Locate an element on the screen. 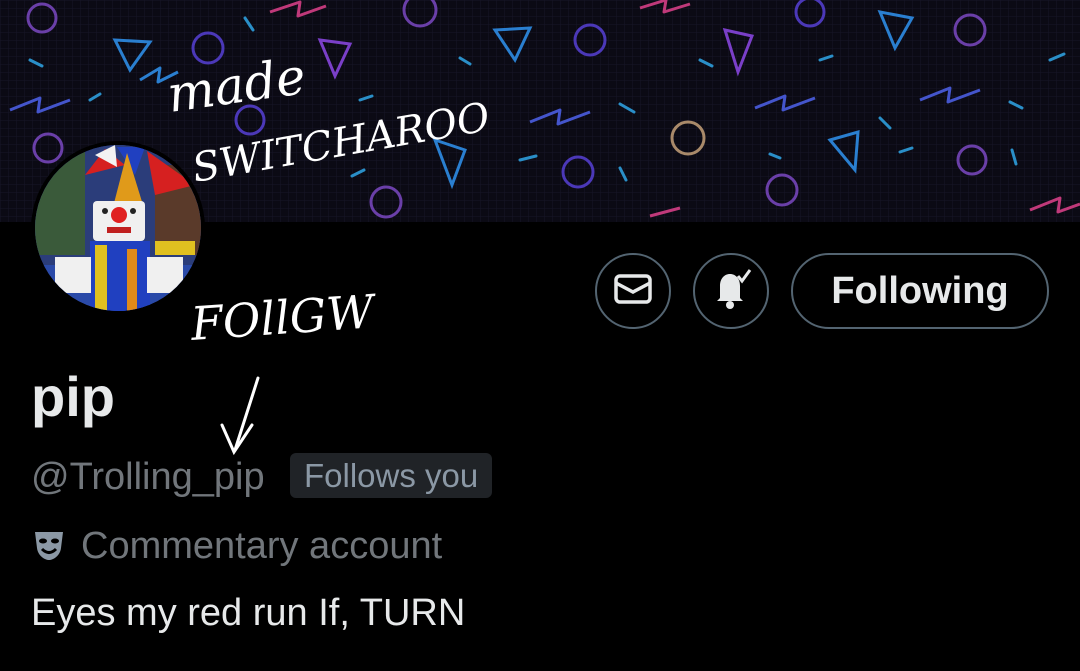 This screenshot has width=1080, height=671. avatar-image is located at coordinates (118, 228).